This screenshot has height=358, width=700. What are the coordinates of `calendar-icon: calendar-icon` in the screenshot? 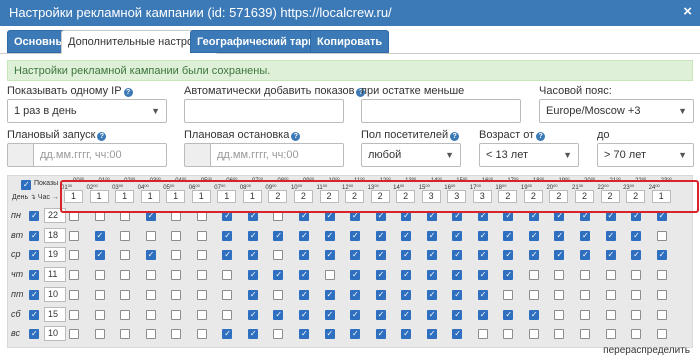 It's located at (20, 155).